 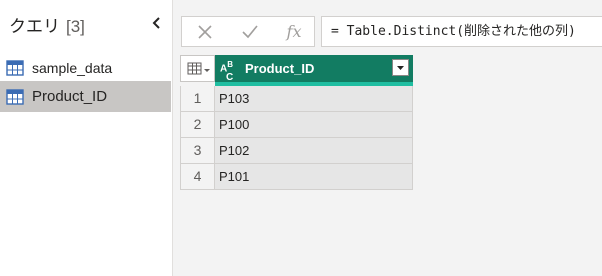 I want to click on chevron-down-icon, so click(x=400, y=68).